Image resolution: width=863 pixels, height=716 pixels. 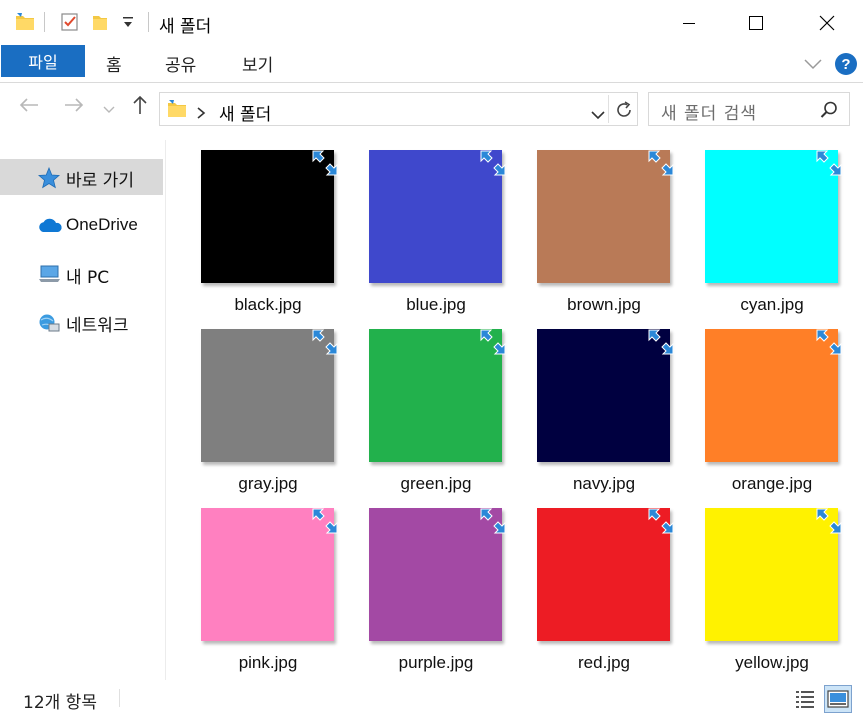 I want to click on file-name: pink.jpg, so click(x=268, y=663).